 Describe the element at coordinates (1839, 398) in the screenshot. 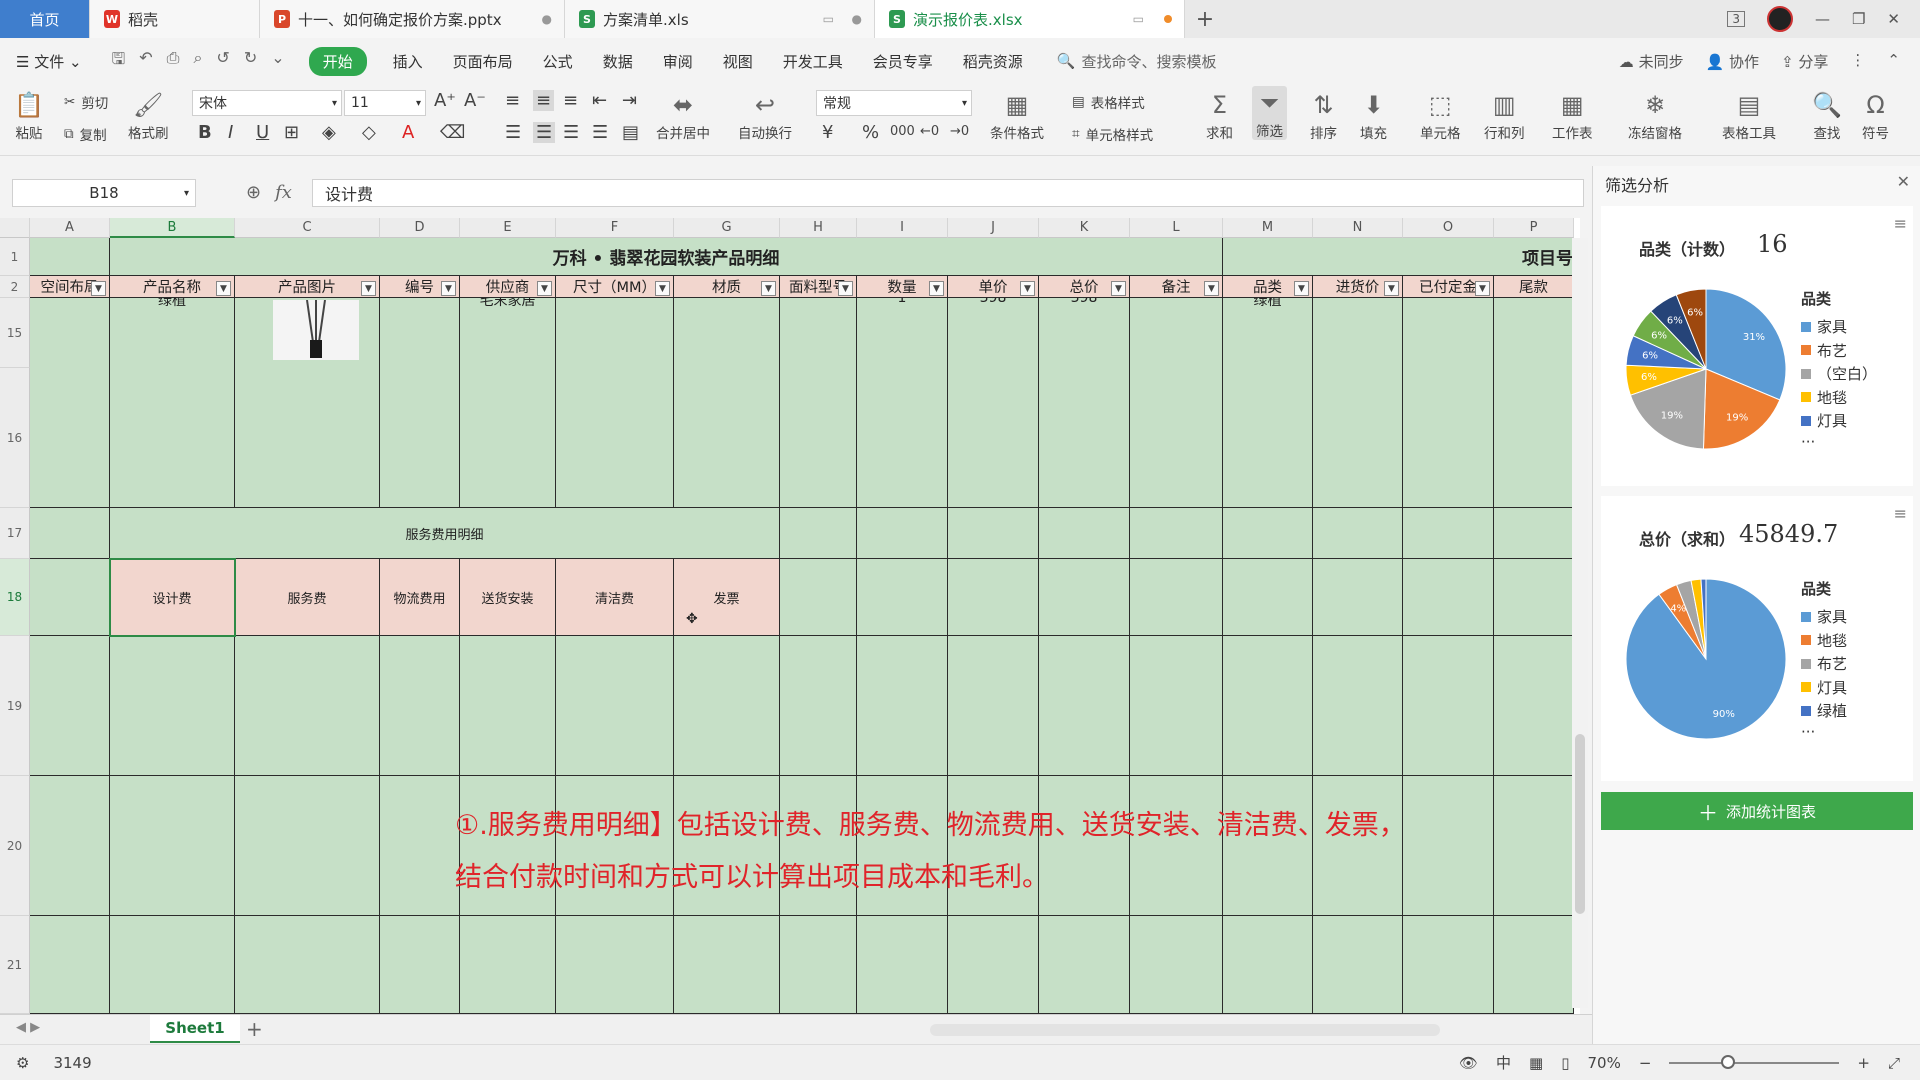

I see `legend-item: 地毯` at that location.